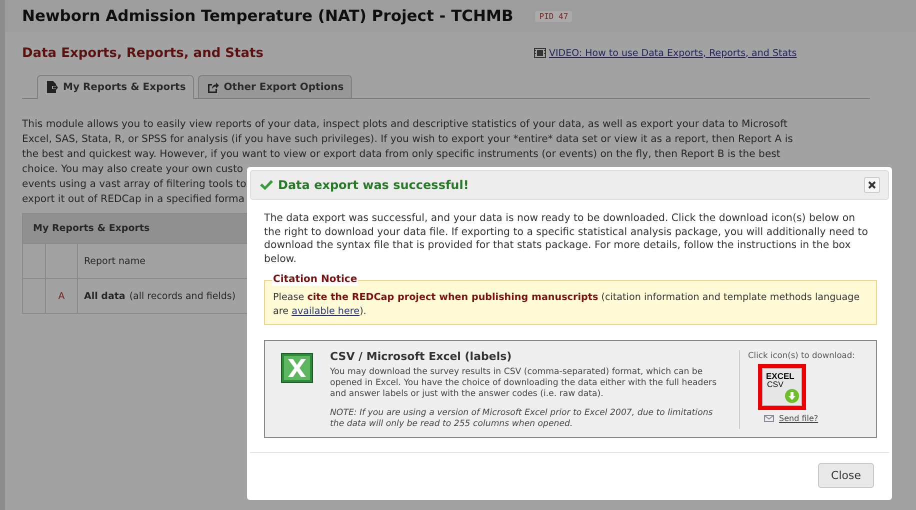 The width and height of the screenshot is (916, 510). Describe the element at coordinates (133, 200) in the screenshot. I see `intro-text: export it out of REDCap in a specified forma` at that location.